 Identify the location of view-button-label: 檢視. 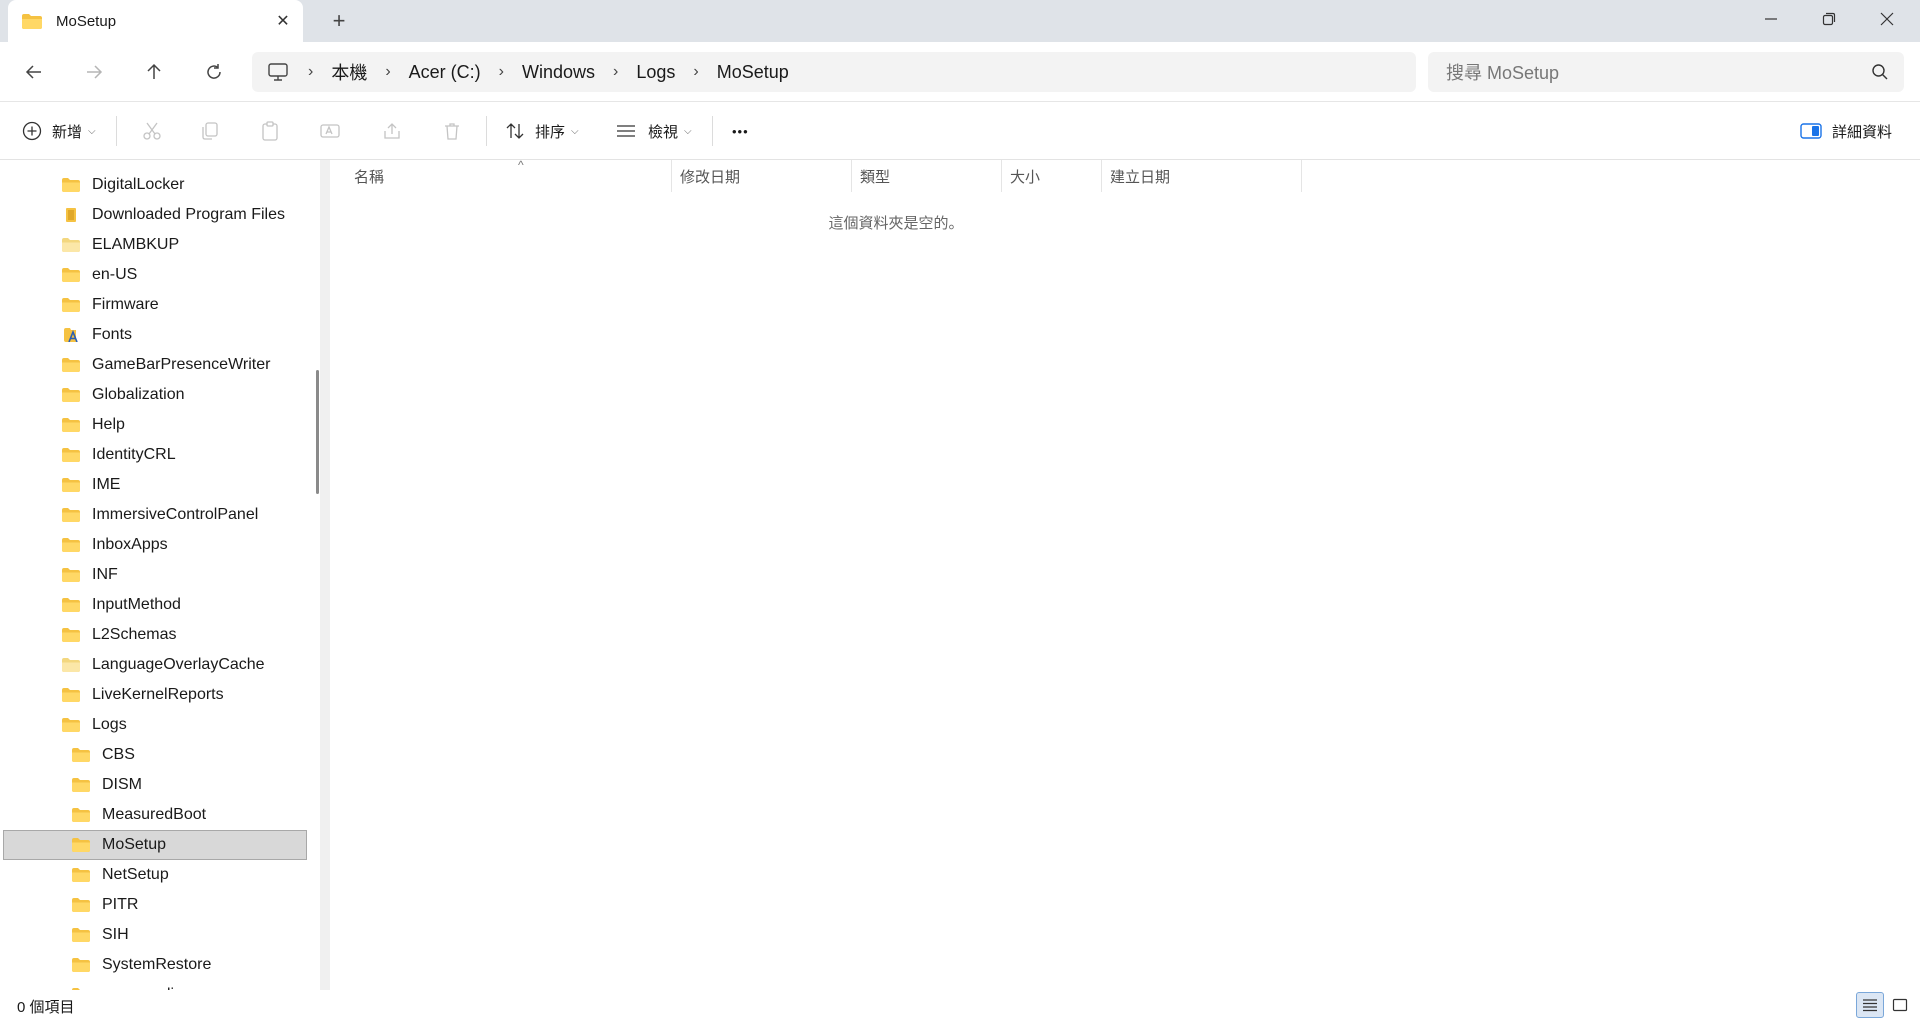
(663, 132).